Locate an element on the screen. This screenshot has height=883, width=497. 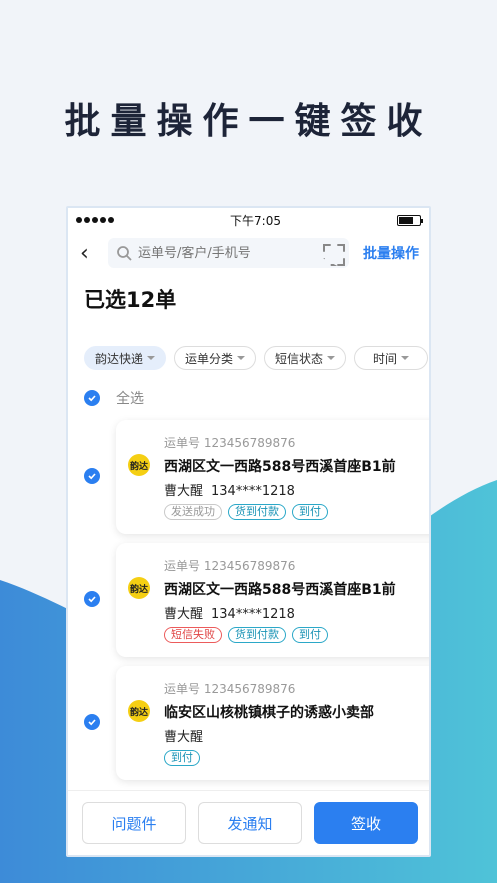
filter-courier: 韵达快递 is located at coordinates (125, 358).